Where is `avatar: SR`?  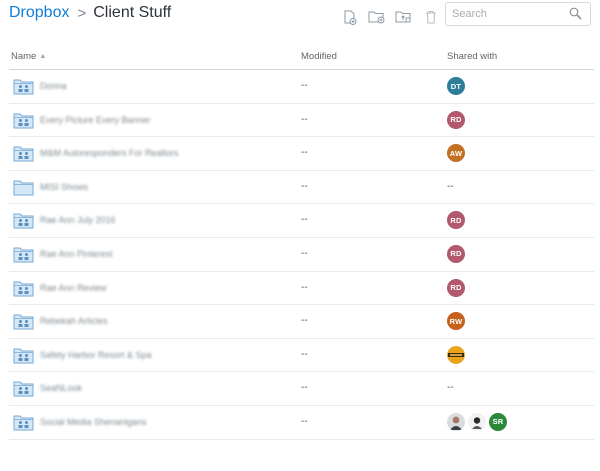 avatar: SR is located at coordinates (498, 421).